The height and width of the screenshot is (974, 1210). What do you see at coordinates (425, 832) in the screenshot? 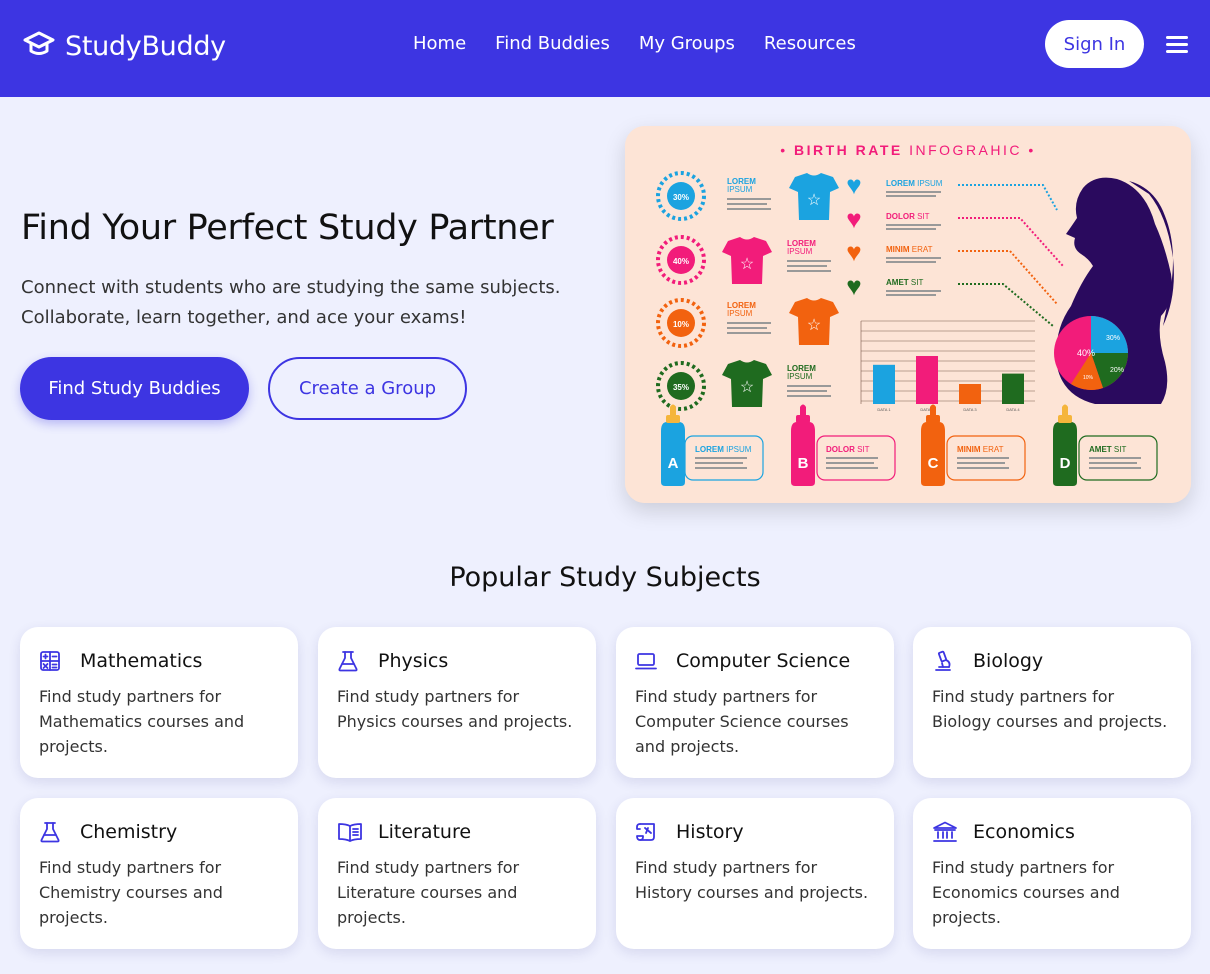
I see `subject-title: Literature` at bounding box center [425, 832].